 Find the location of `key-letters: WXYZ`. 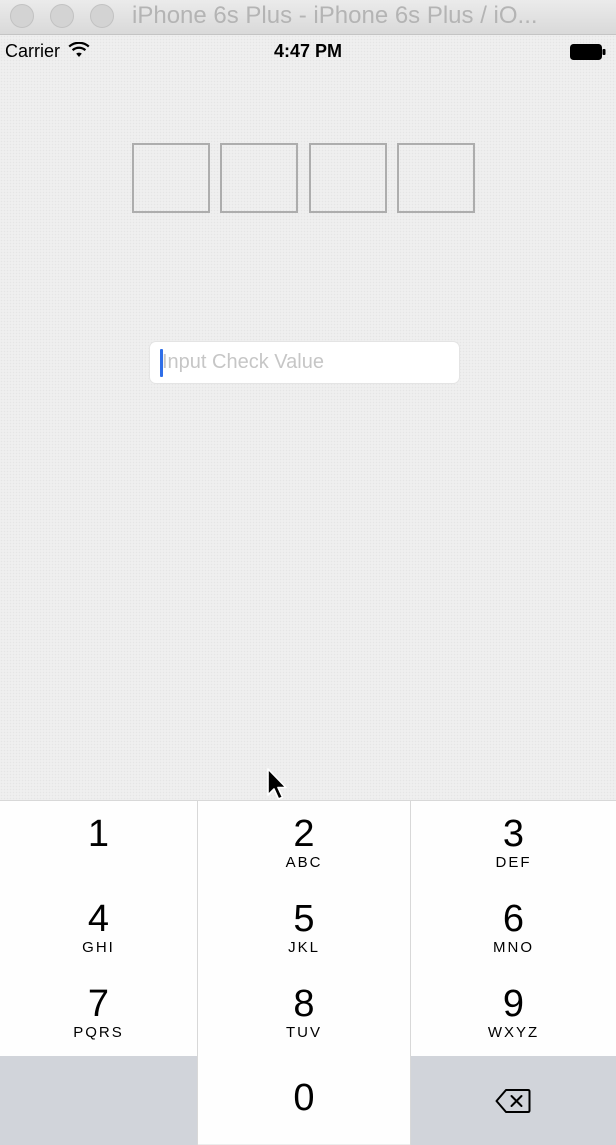

key-letters: WXYZ is located at coordinates (513, 1032).